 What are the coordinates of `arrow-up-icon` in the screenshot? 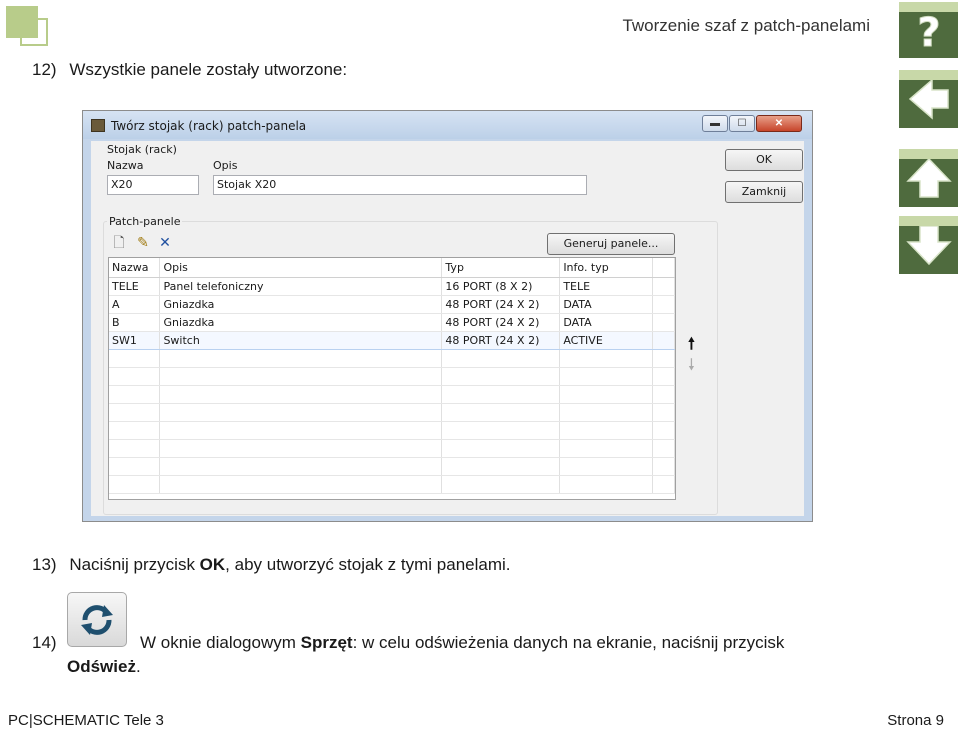 It's located at (928, 177).